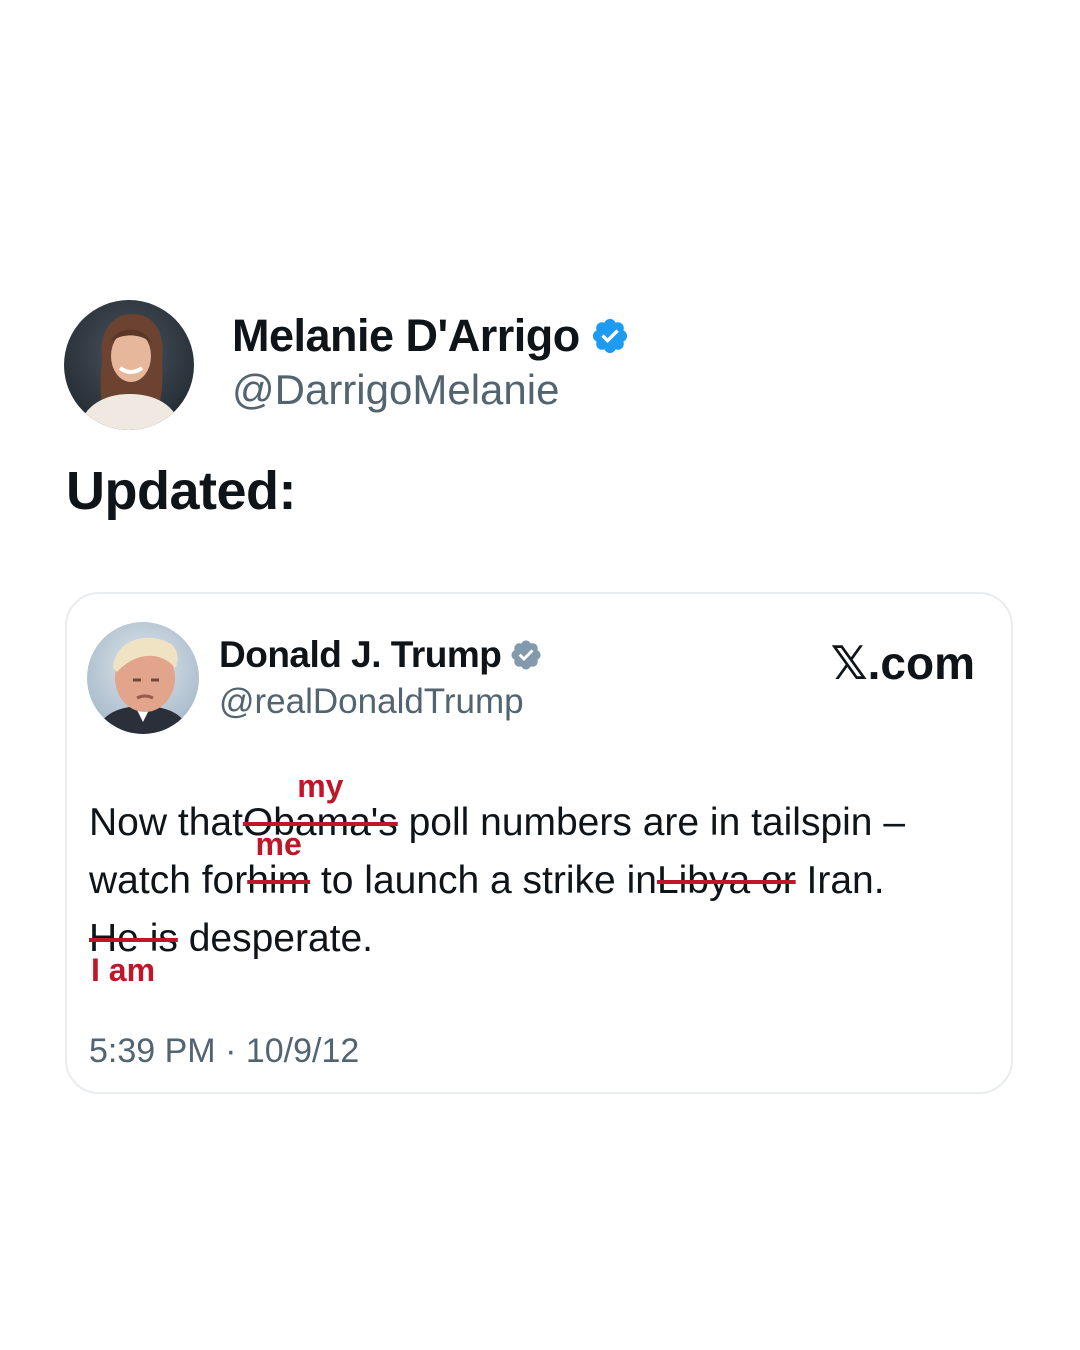 Image resolution: width=1080 pixels, height=1350 pixels. I want to click on author-name-row: Melanie D'Arrigo, so click(431, 336).